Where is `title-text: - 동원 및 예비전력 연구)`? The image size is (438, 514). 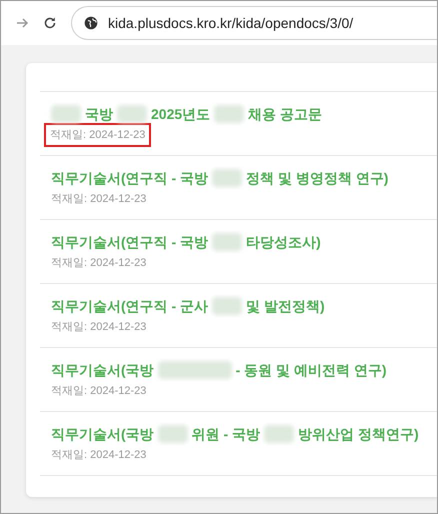
title-text: - 동원 및 예비전력 연구) is located at coordinates (311, 370).